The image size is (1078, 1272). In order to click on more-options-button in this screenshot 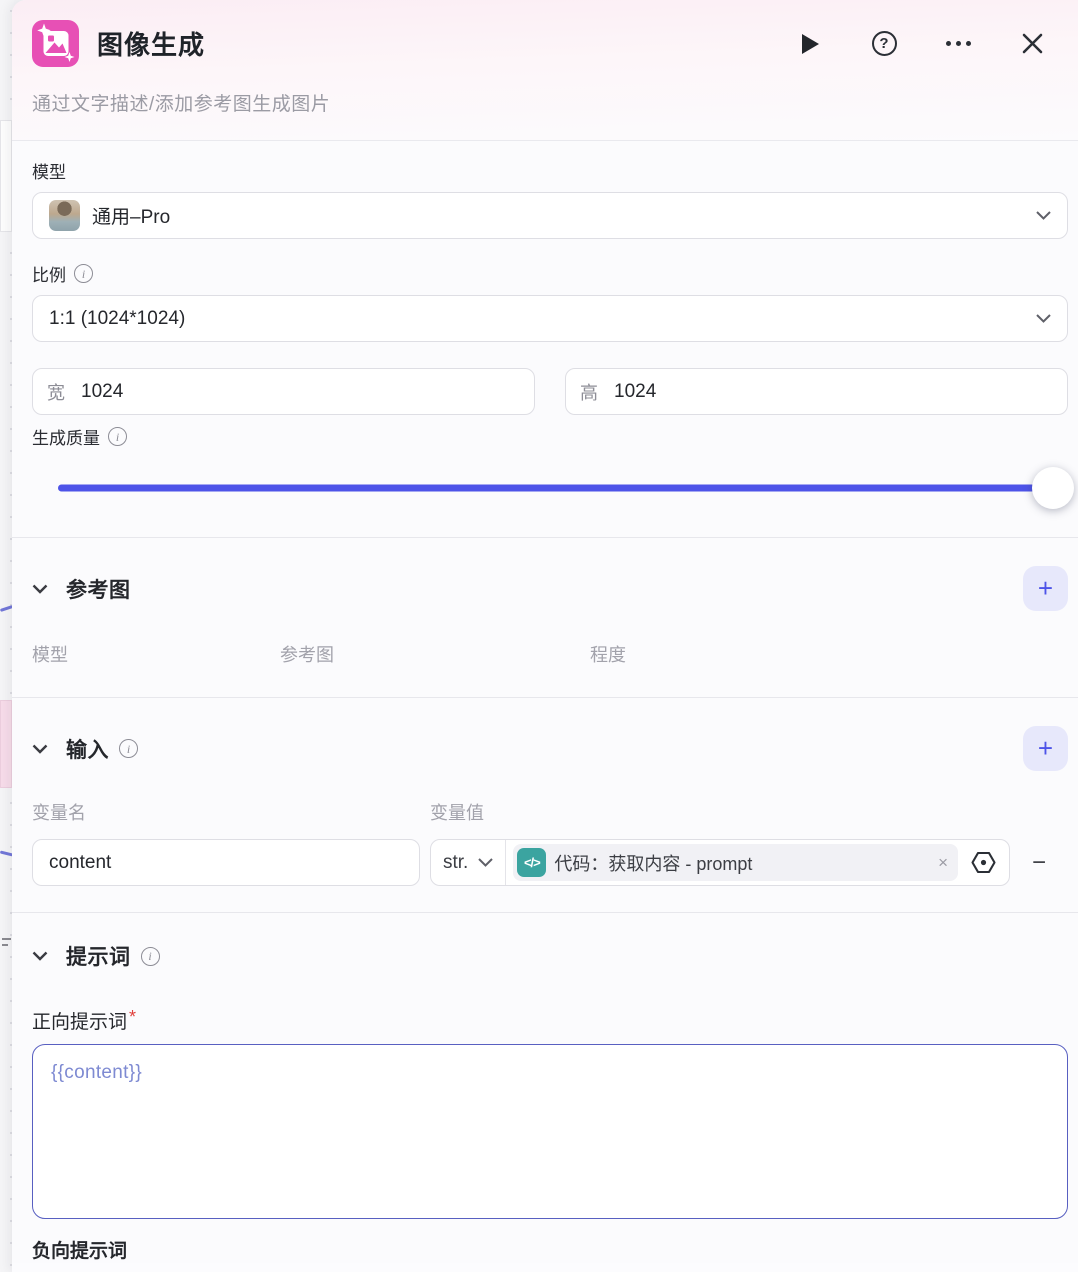, I will do `click(958, 44)`.